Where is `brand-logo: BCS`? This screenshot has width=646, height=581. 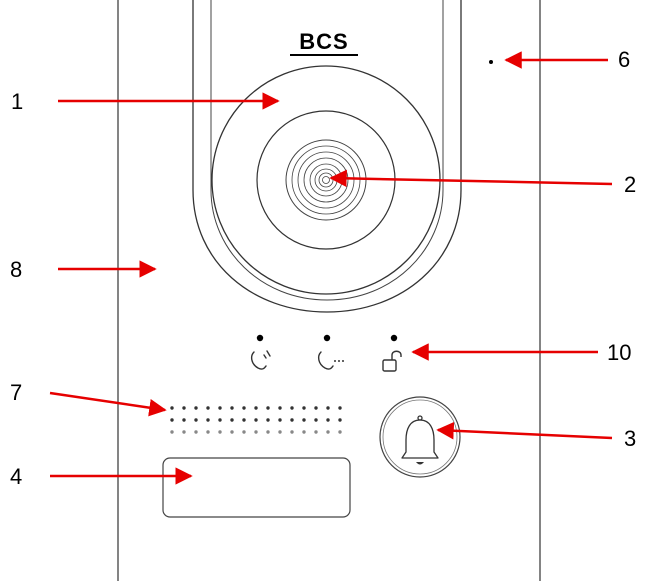
brand-logo: BCS is located at coordinates (324, 42).